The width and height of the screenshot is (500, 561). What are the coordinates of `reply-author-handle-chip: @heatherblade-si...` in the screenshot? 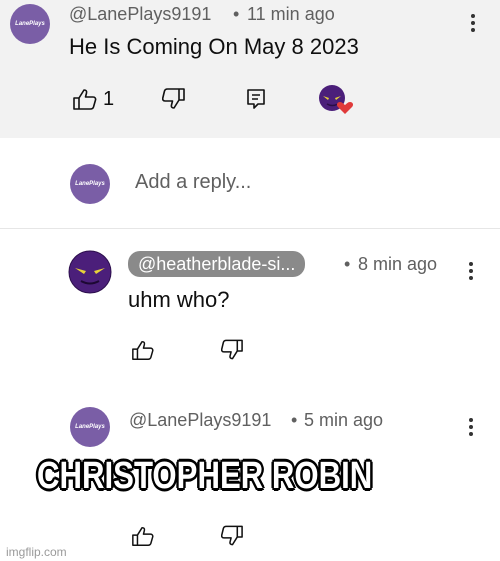 It's located at (217, 264).